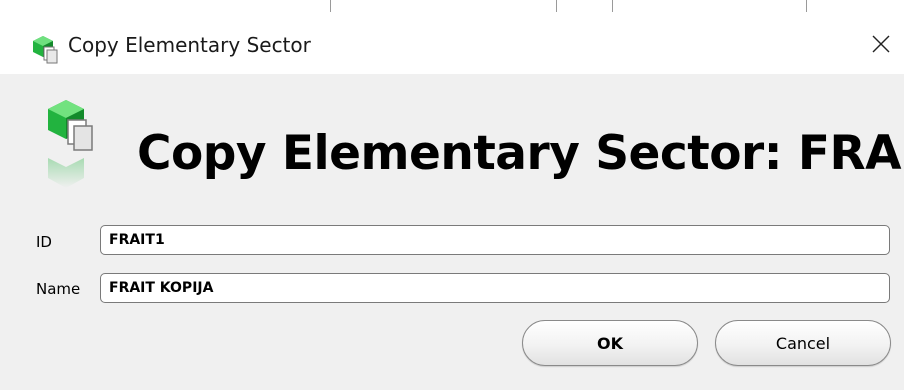 The width and height of the screenshot is (904, 390). I want to click on dialog-heading: Copy Elementary Sector: FRAIT, so click(520, 153).